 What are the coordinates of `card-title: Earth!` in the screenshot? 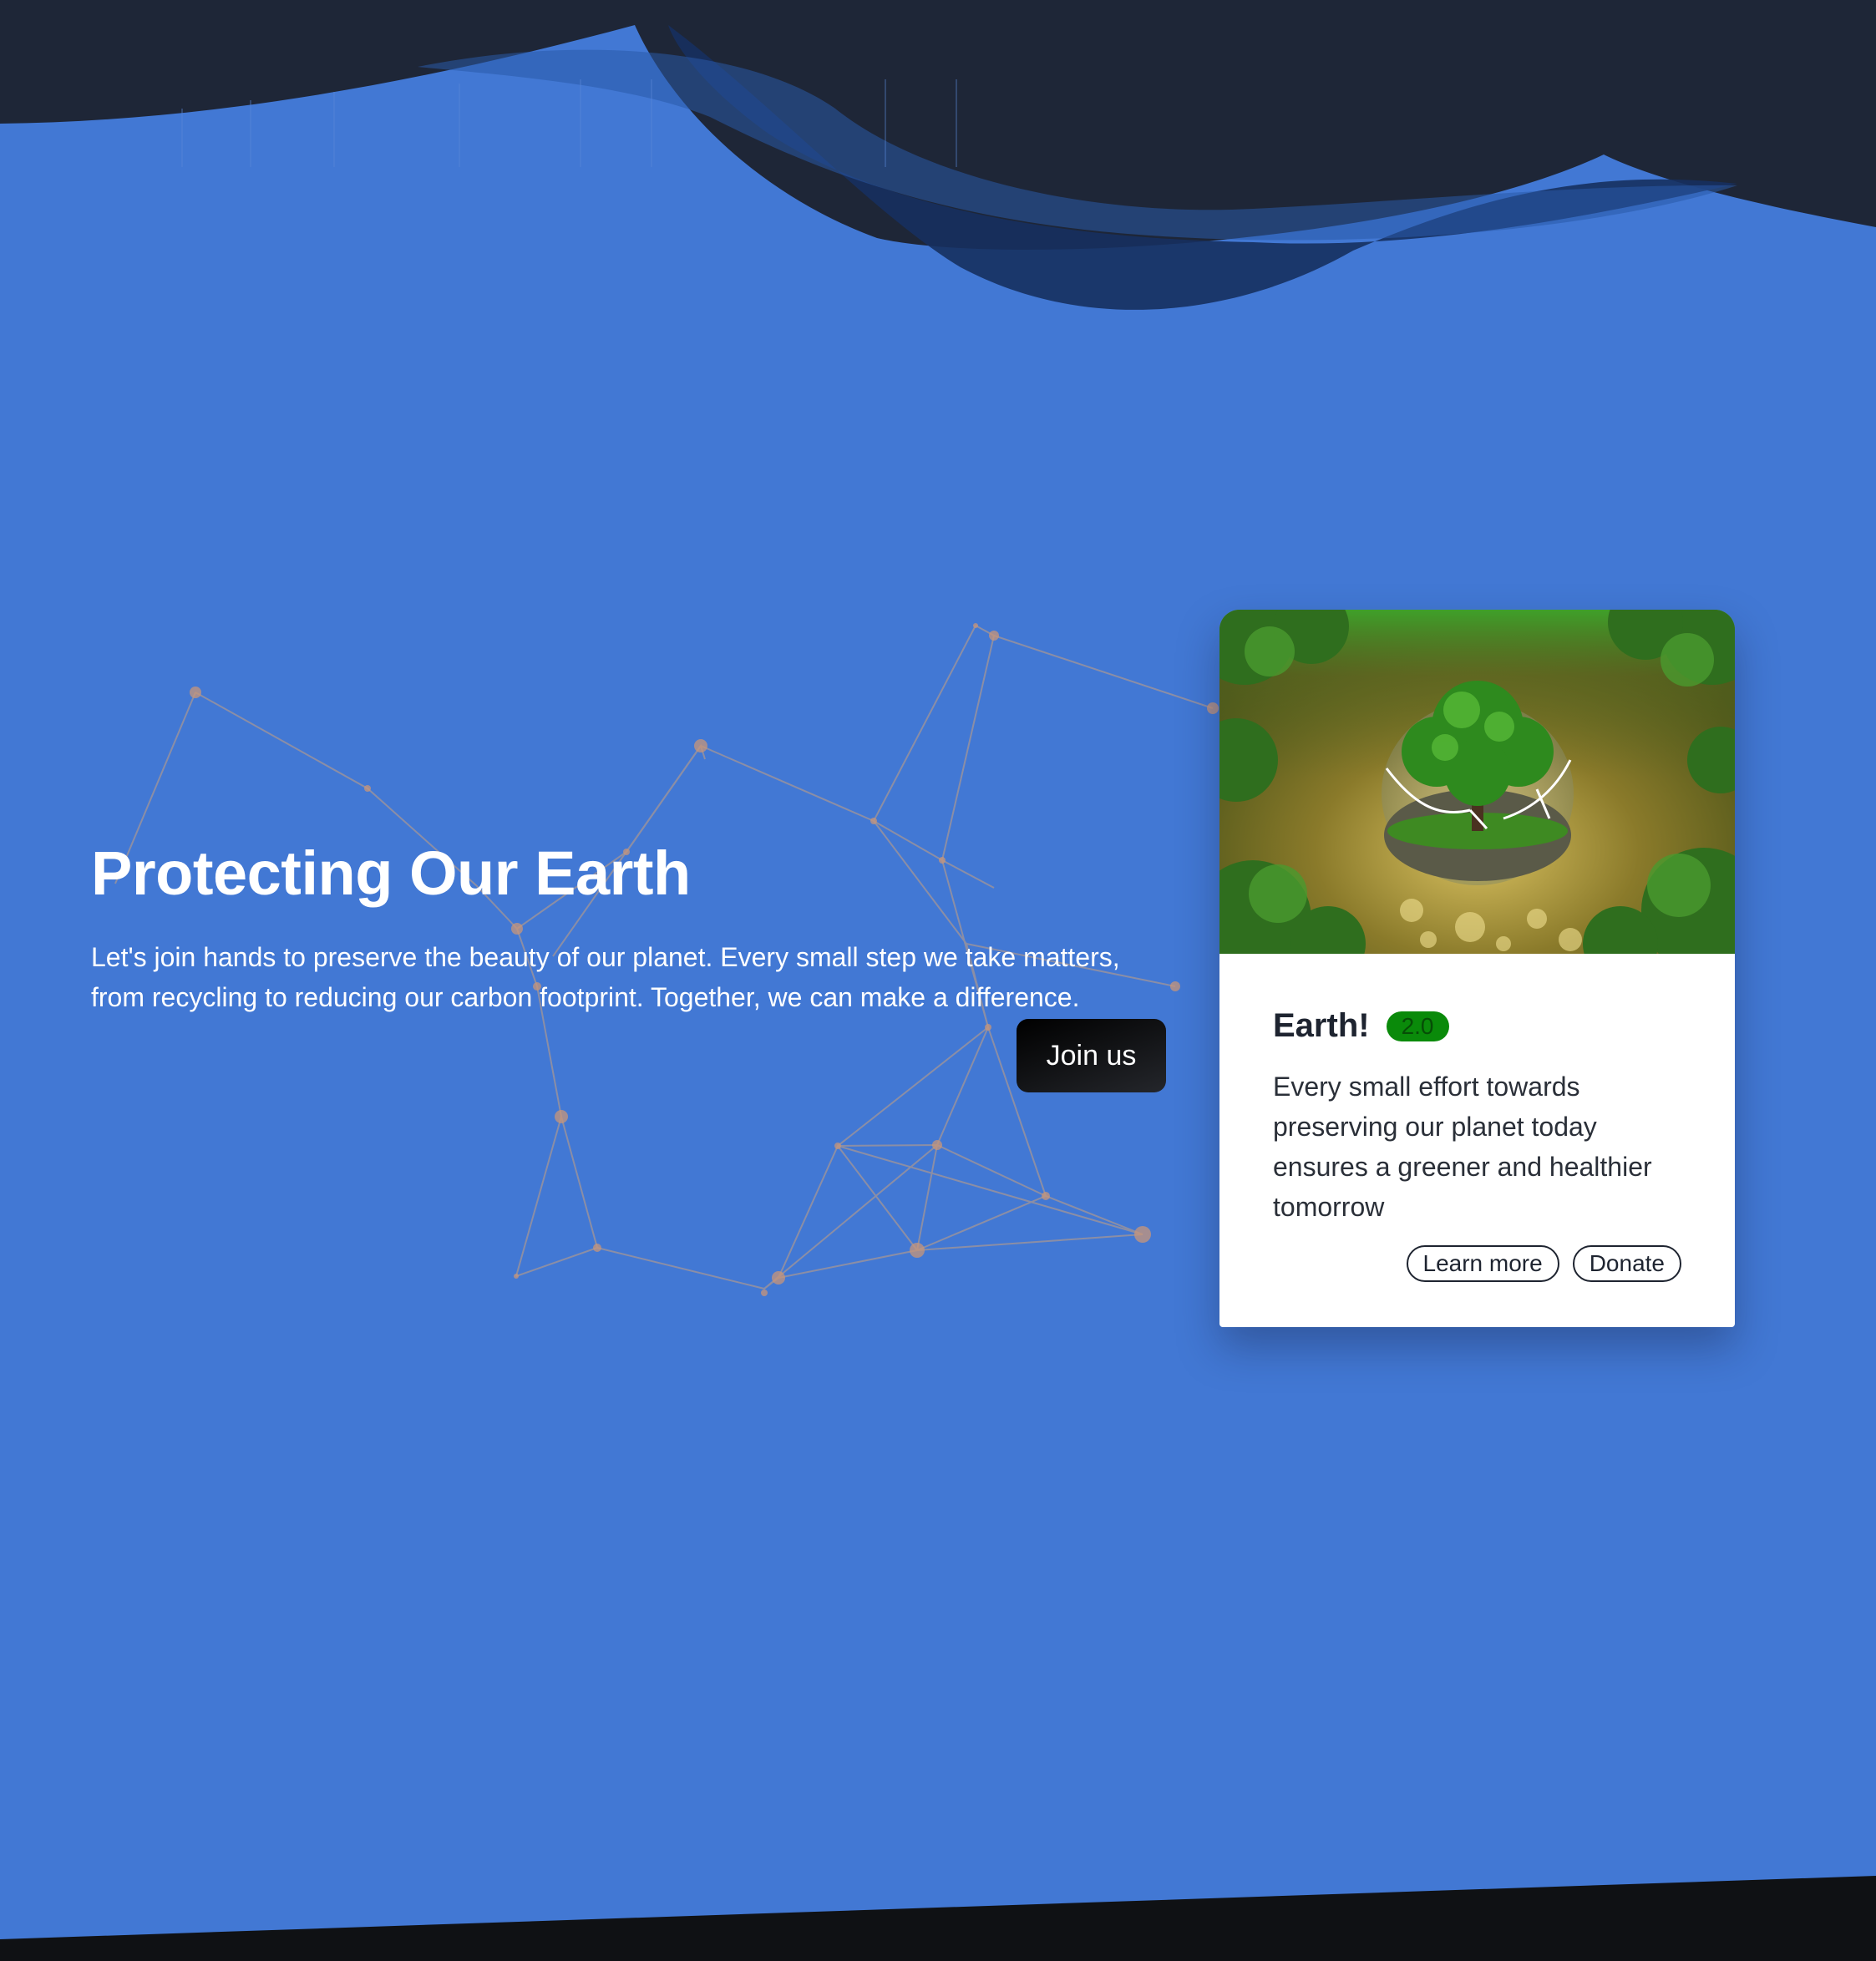 It's located at (1321, 1025).